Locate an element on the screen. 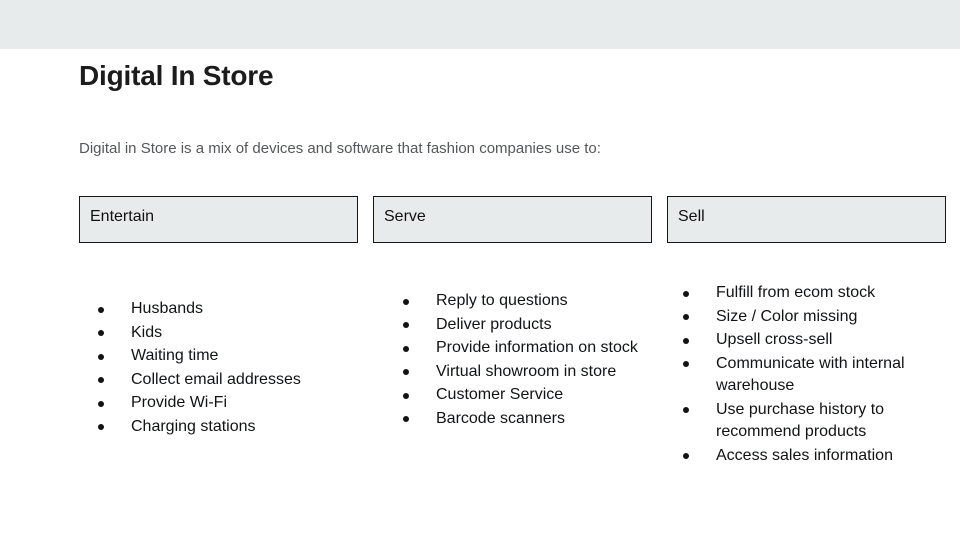 This screenshot has height=540, width=960. list-item-label: Access sales information is located at coordinates (804, 455).